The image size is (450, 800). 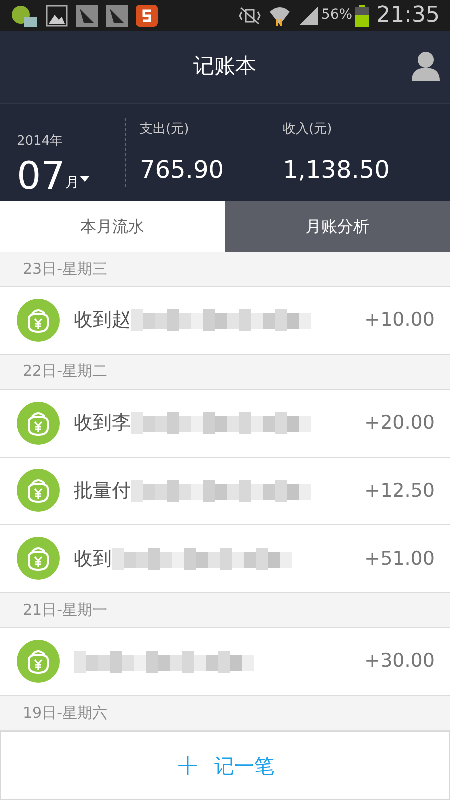 What do you see at coordinates (399, 491) in the screenshot?
I see `transaction-amount: +12.50` at bounding box center [399, 491].